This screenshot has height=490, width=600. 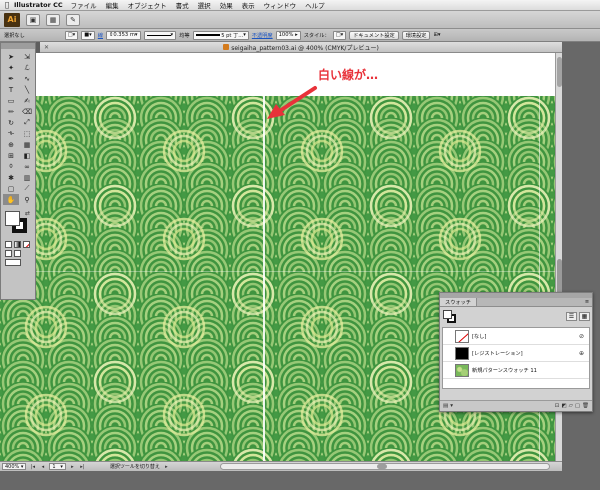 What do you see at coordinates (8, 244) in the screenshot?
I see `color-icon` at bounding box center [8, 244].